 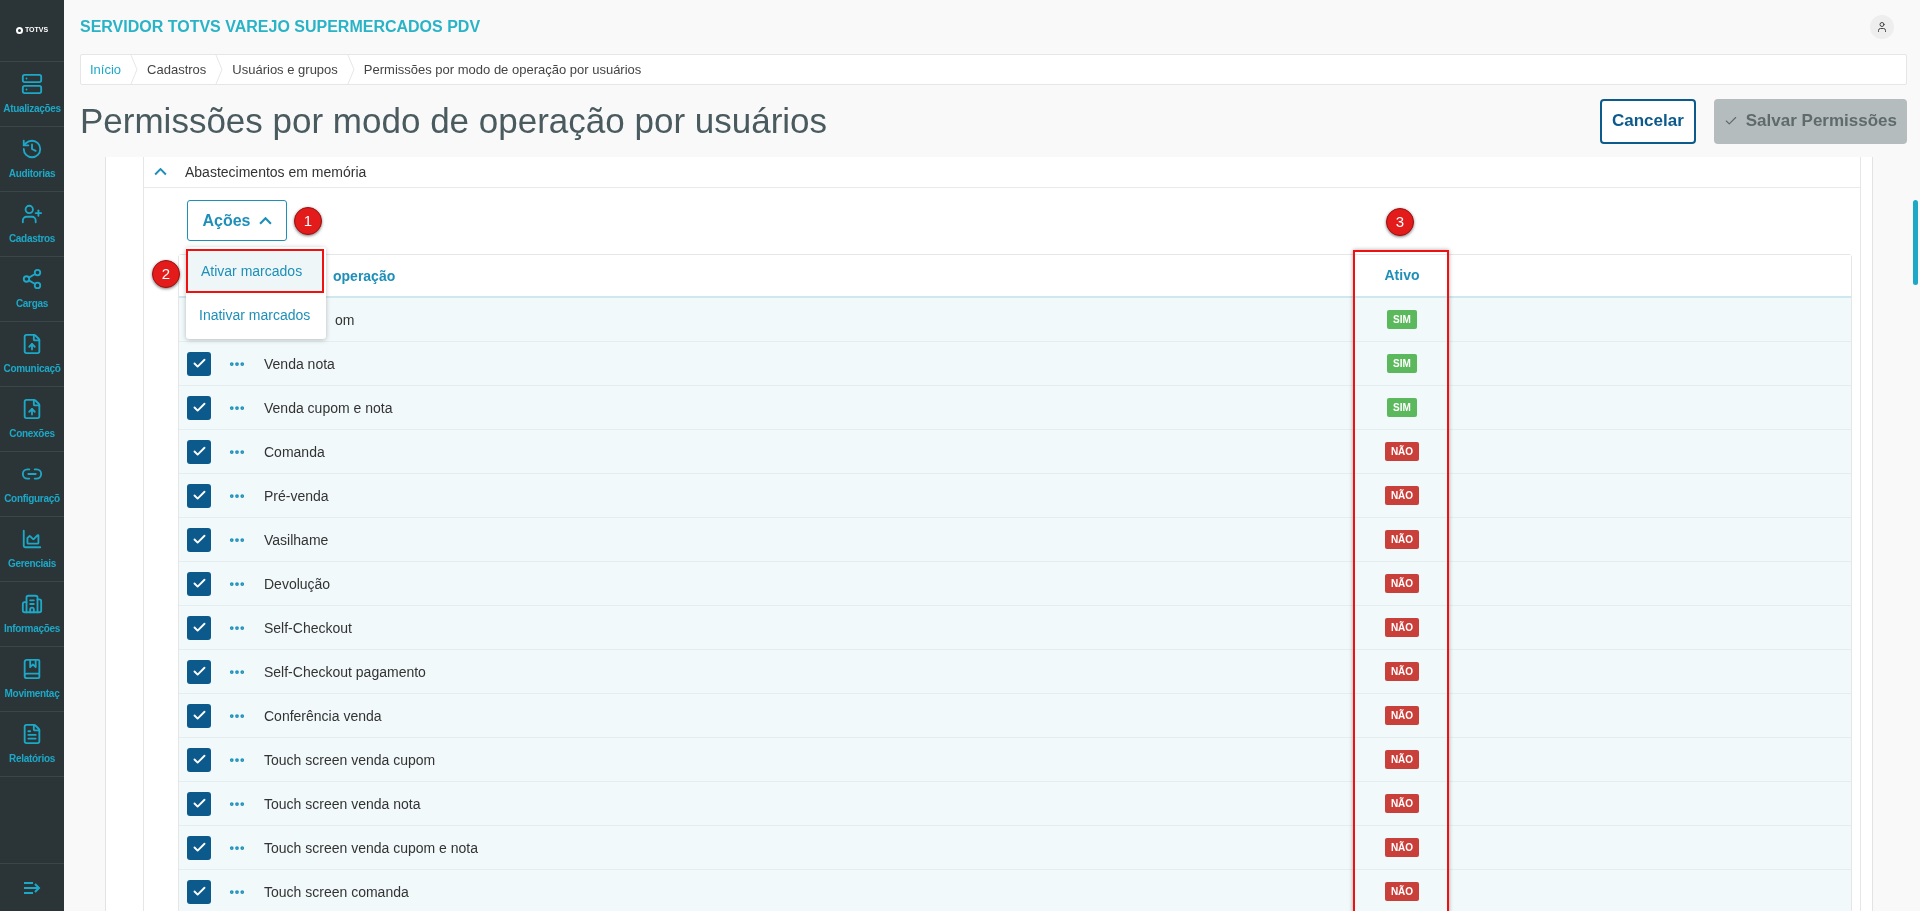 I want to click on column-header: Ativo, so click(x=1402, y=275).